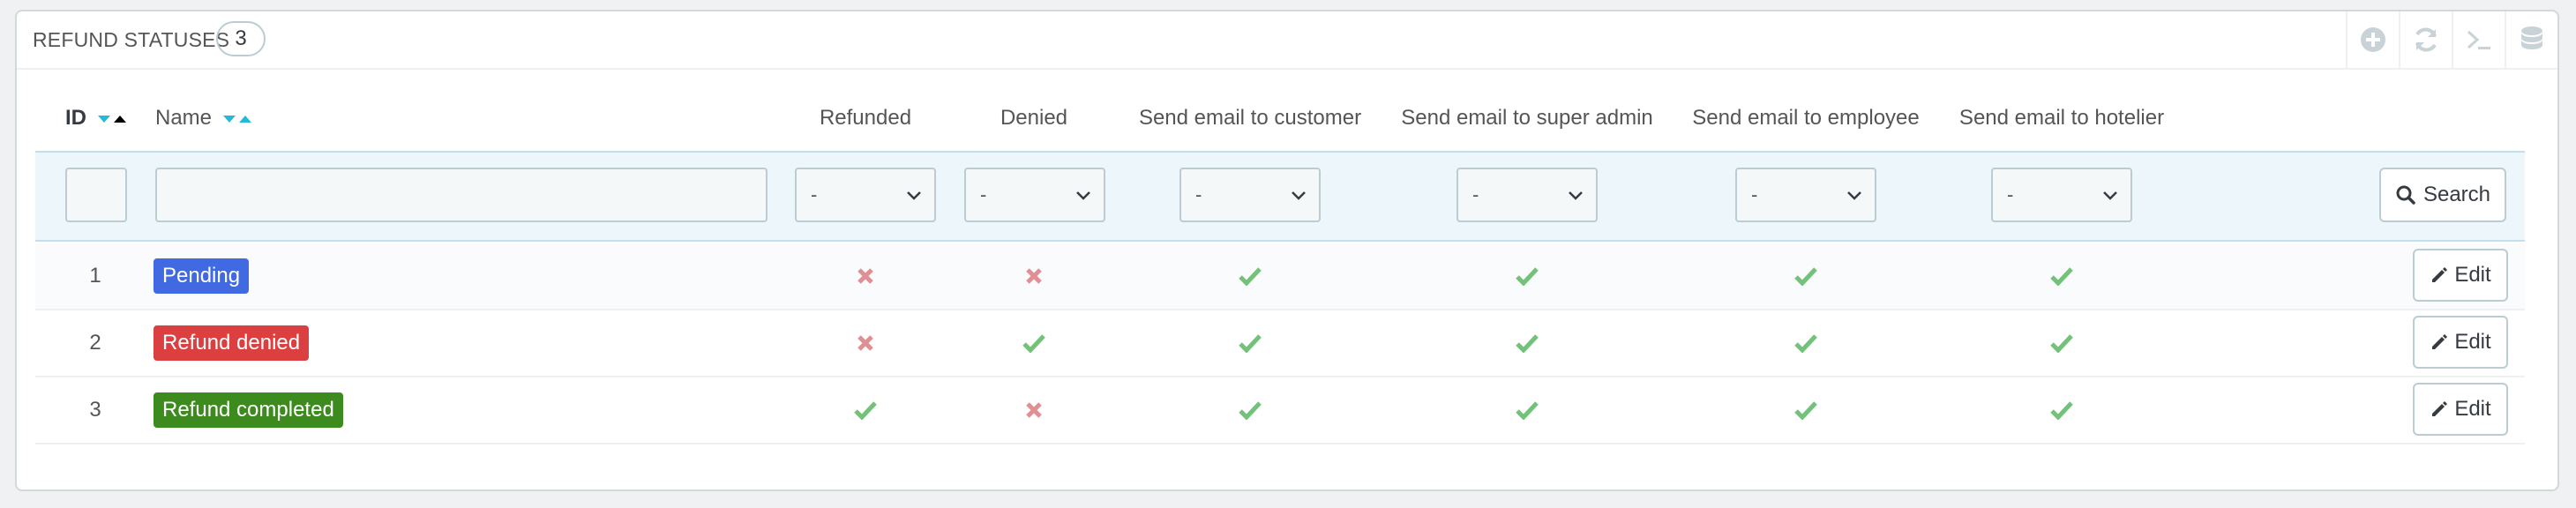 The image size is (2576, 508). What do you see at coordinates (96, 195) in the screenshot?
I see `id-filter-input` at bounding box center [96, 195].